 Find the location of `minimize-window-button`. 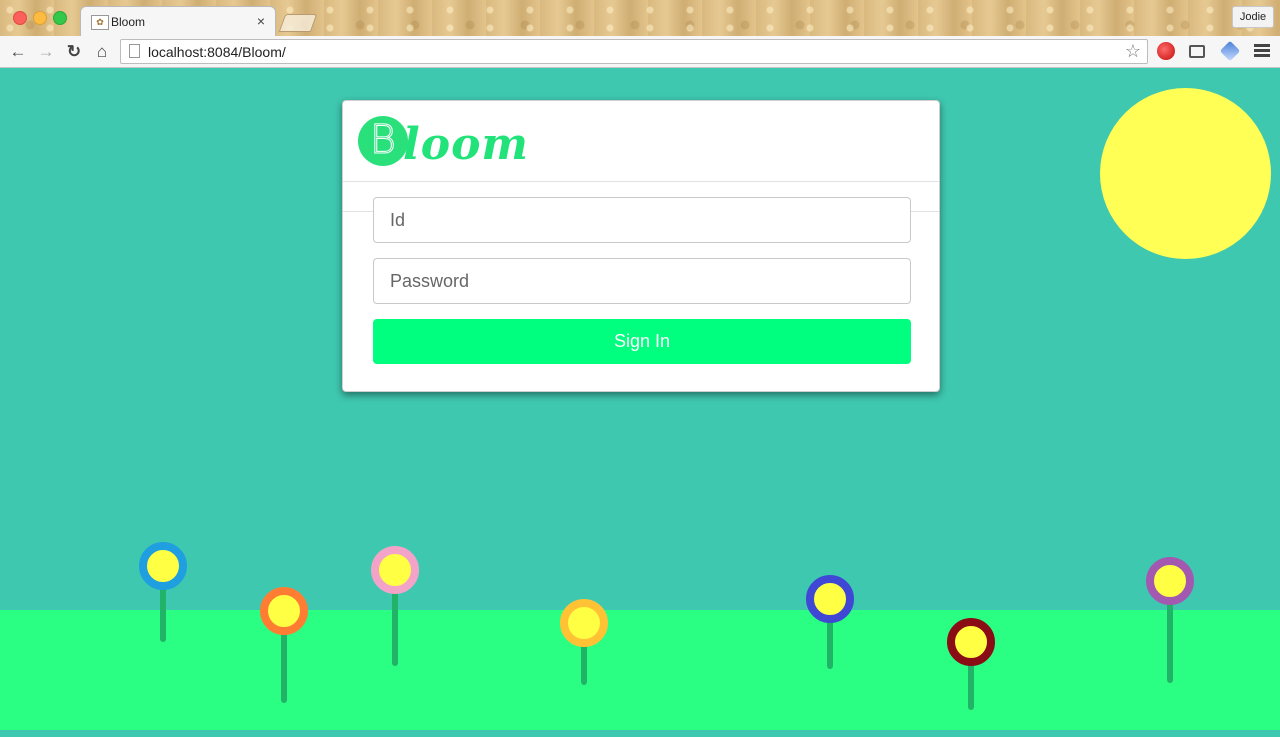

minimize-window-button is located at coordinates (40, 18).